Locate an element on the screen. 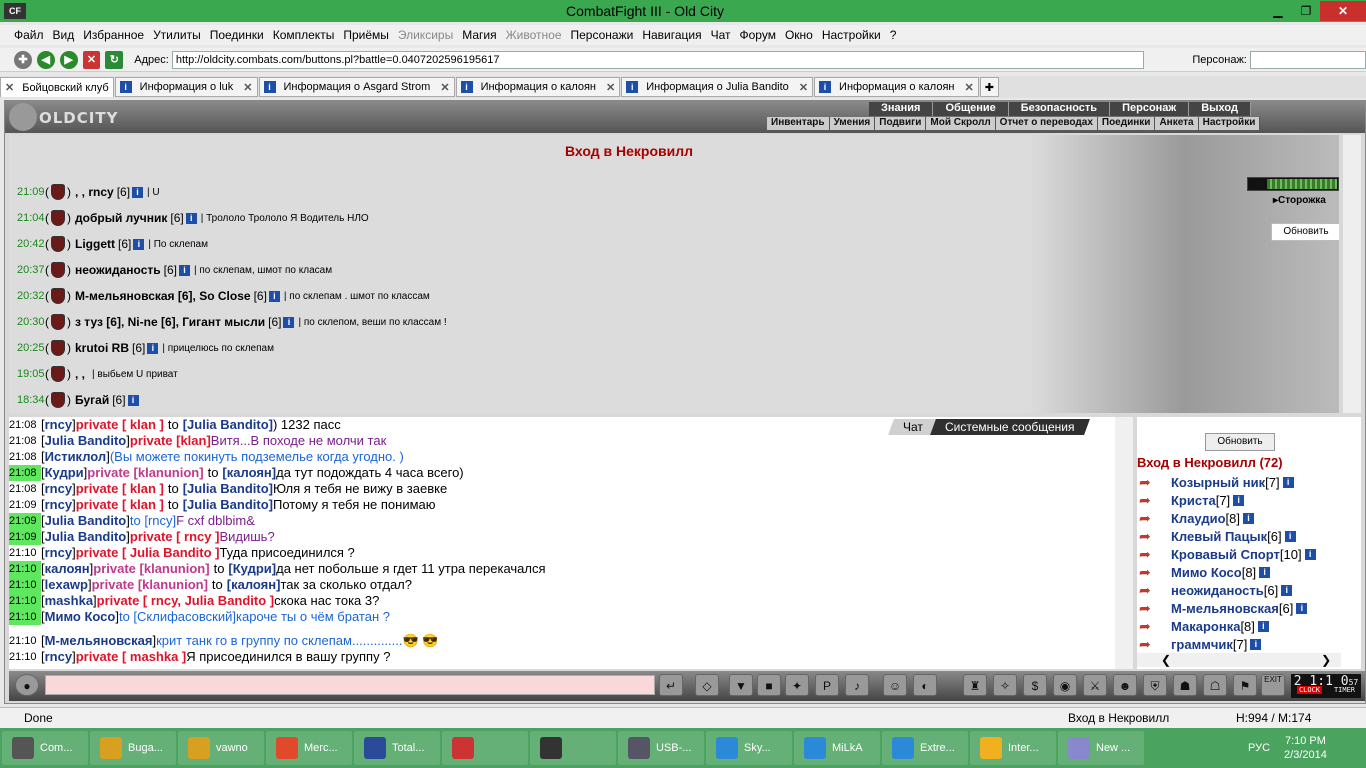 The width and height of the screenshot is (1366, 768). refresh-icon: ↻ is located at coordinates (114, 59).